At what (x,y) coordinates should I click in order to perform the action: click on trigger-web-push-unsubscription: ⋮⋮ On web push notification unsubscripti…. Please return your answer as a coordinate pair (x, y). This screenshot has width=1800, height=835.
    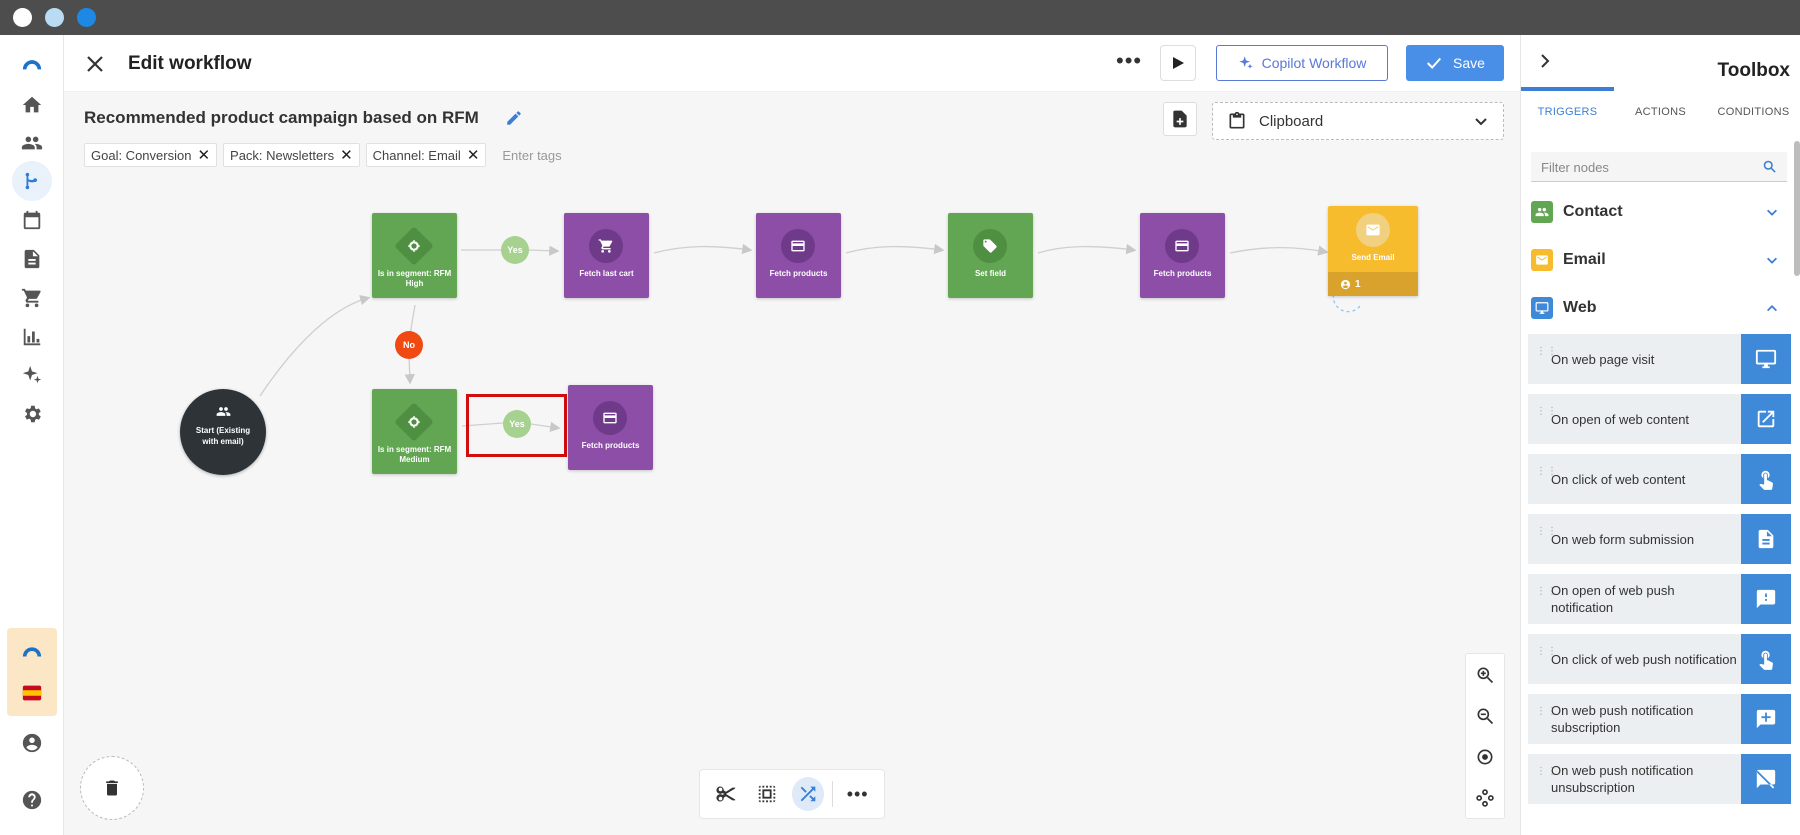
    Looking at the image, I should click on (1659, 779).